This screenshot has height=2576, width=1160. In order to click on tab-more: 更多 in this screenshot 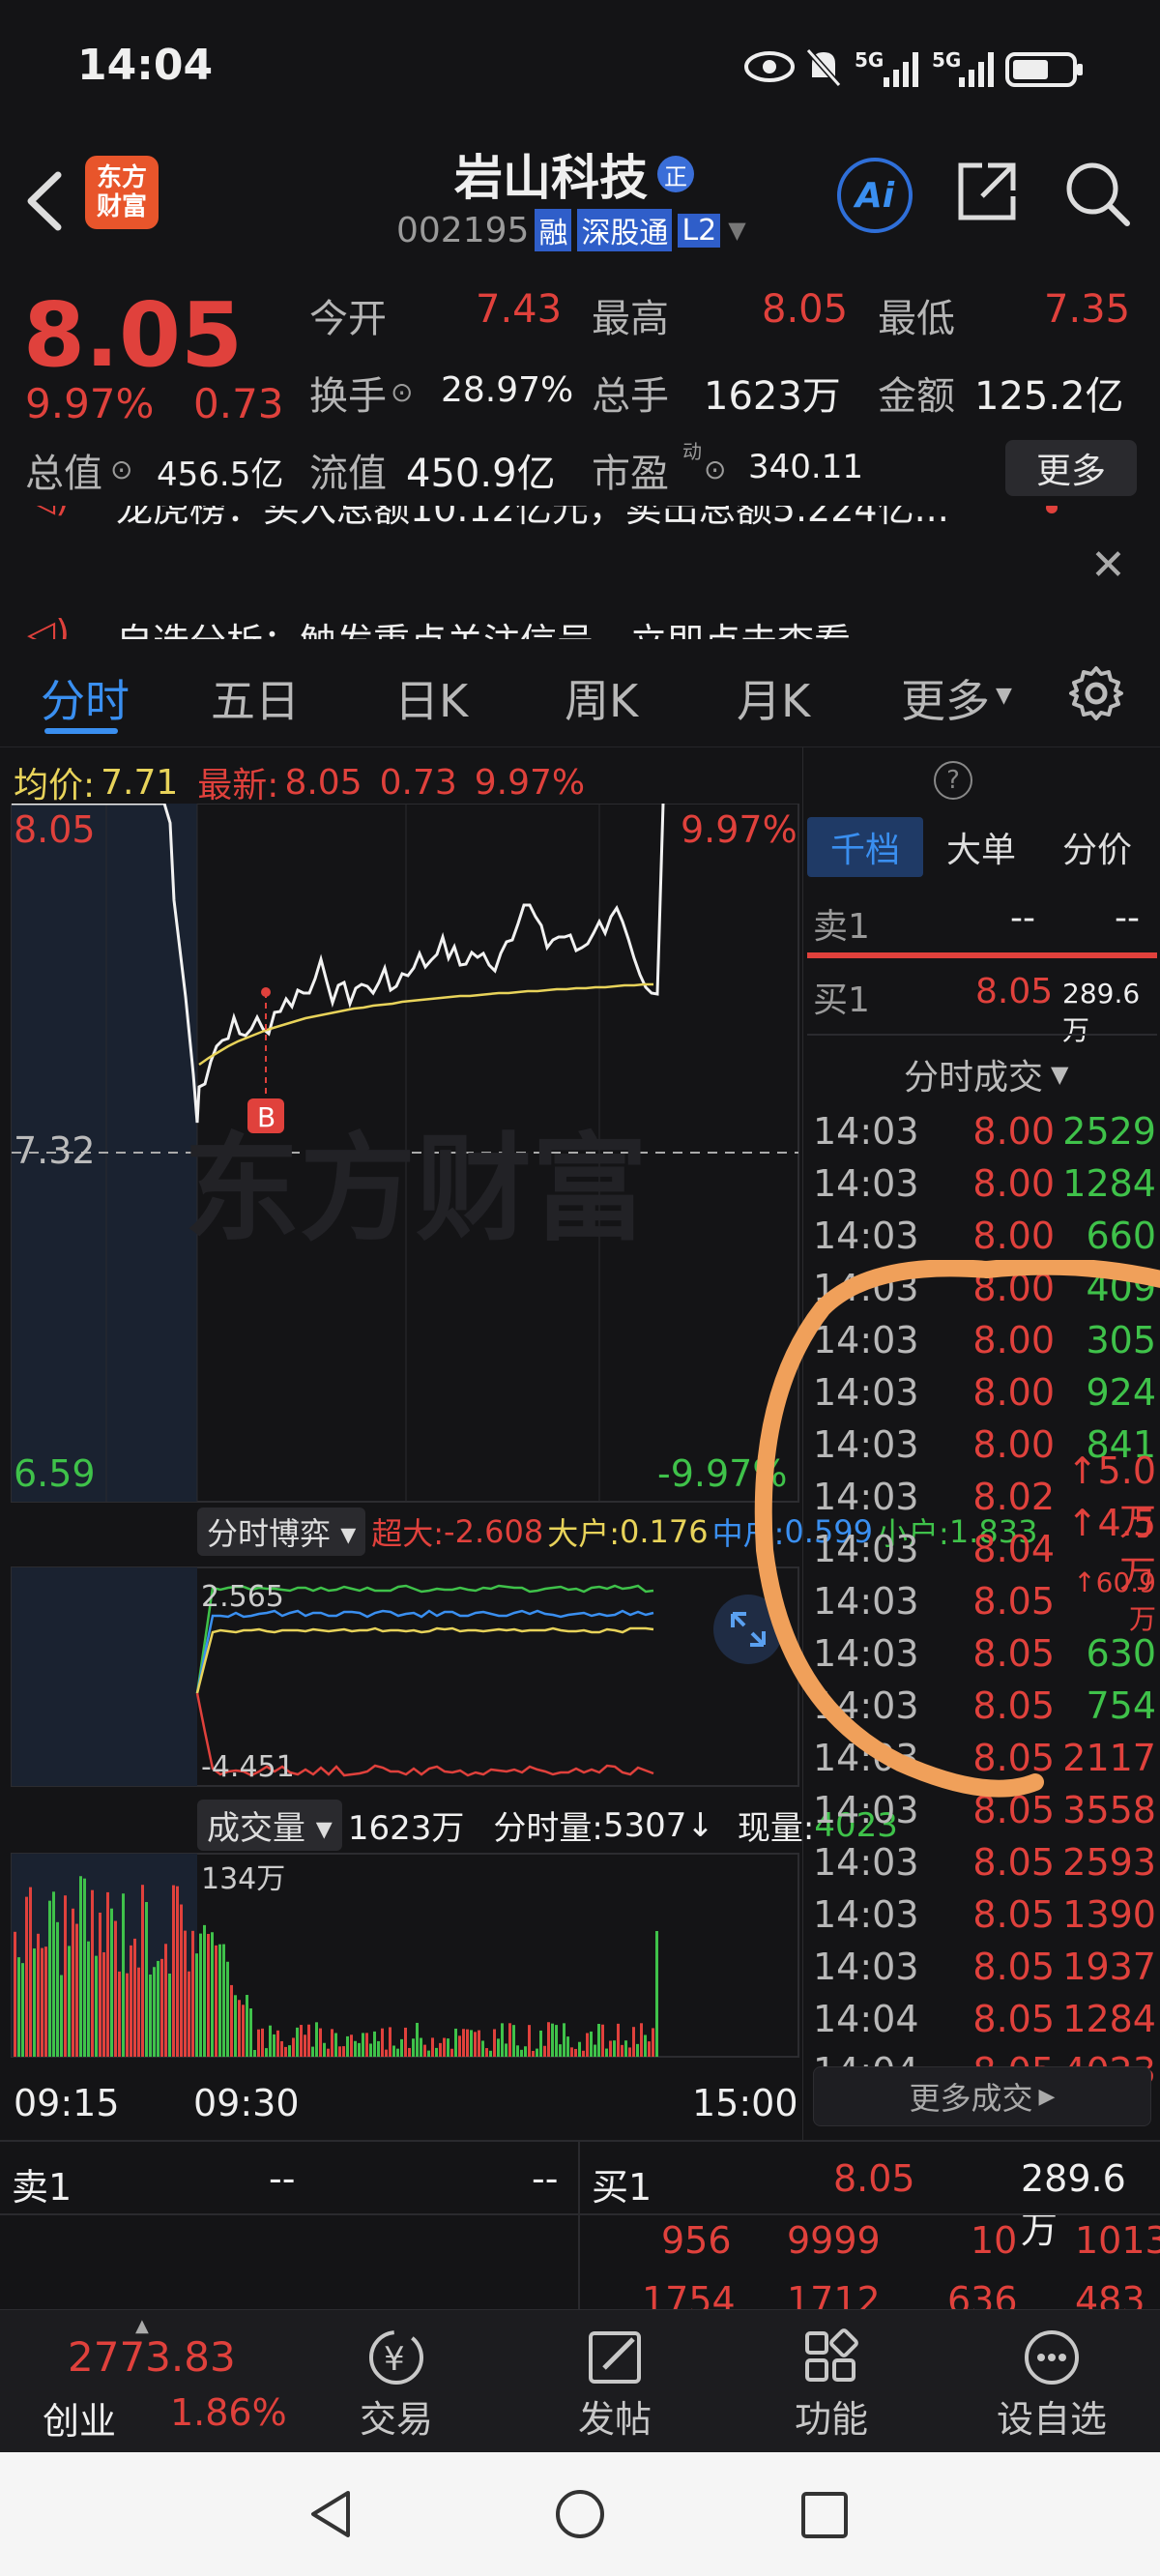, I will do `click(945, 698)`.